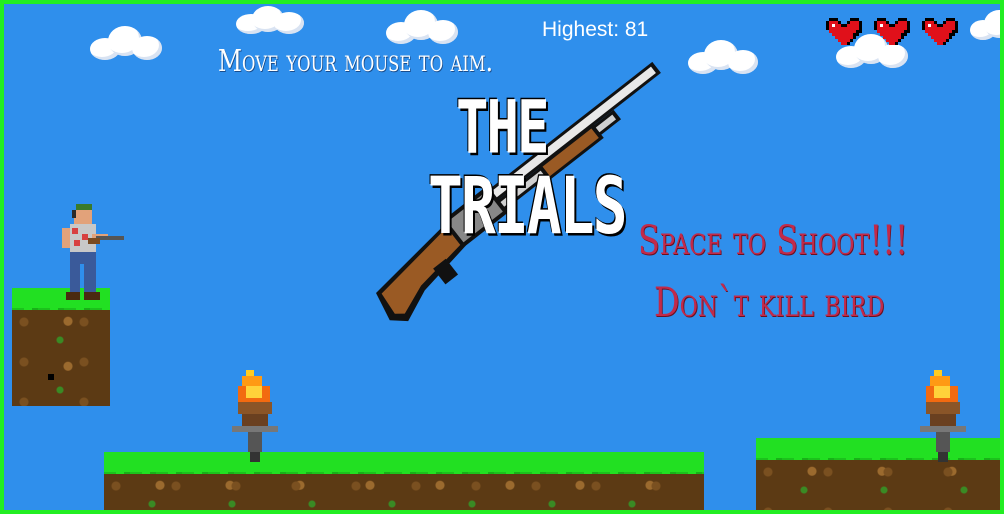 This screenshot has height=514, width=1004. I want to click on highest-score: Highest: 81, so click(595, 29).